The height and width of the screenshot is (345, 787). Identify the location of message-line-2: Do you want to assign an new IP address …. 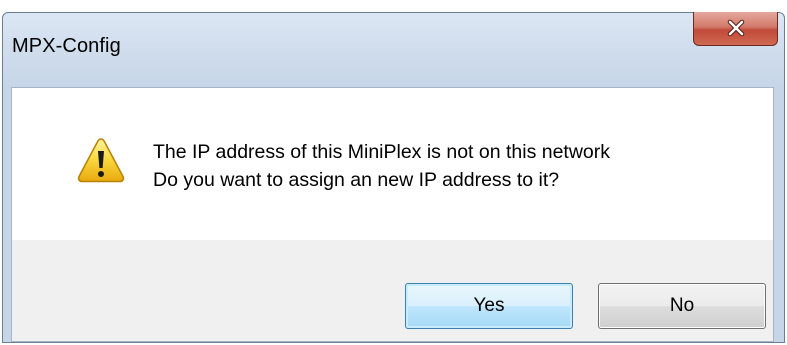
(356, 180).